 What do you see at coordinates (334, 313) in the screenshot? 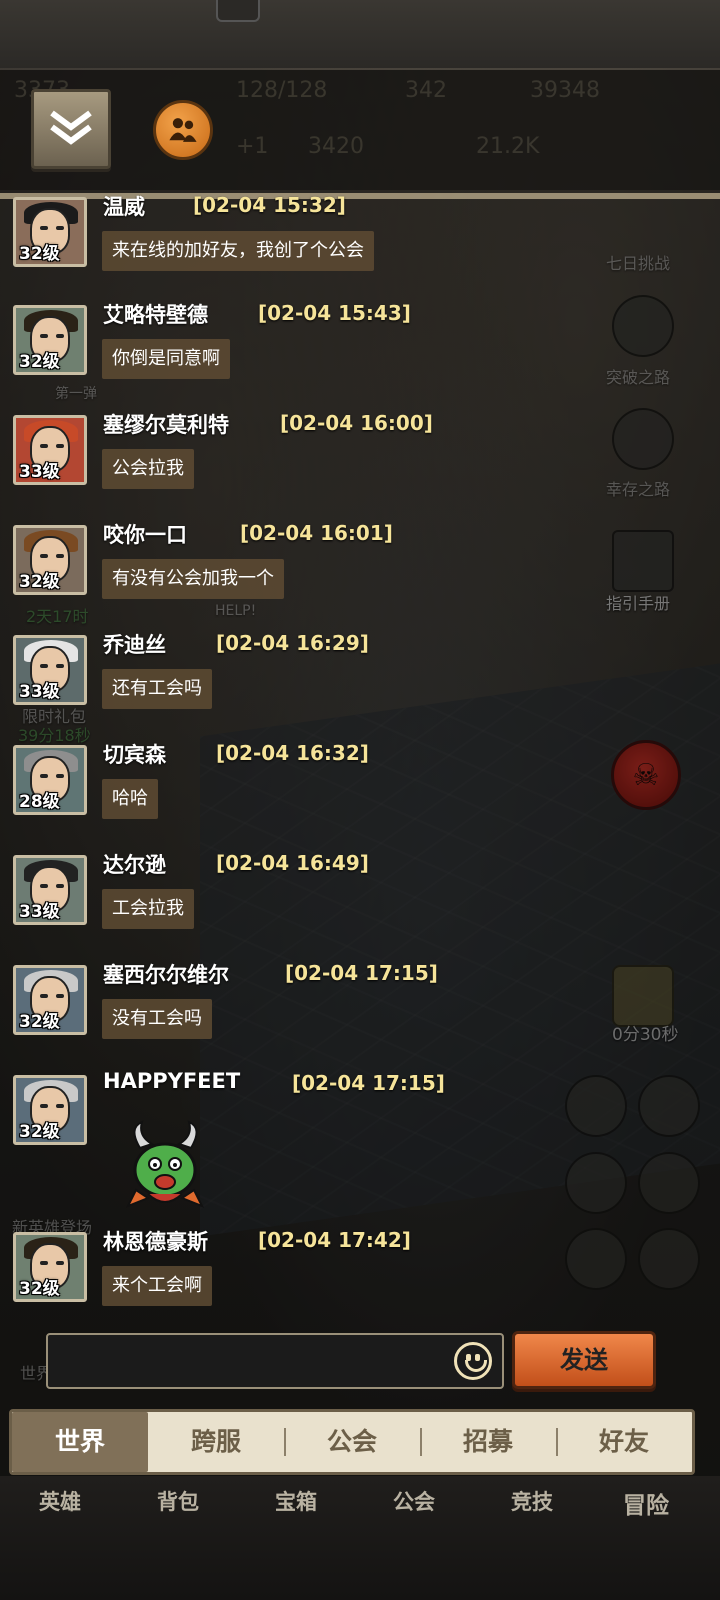
I see `message-timestamp: [02-04 15:43]` at bounding box center [334, 313].